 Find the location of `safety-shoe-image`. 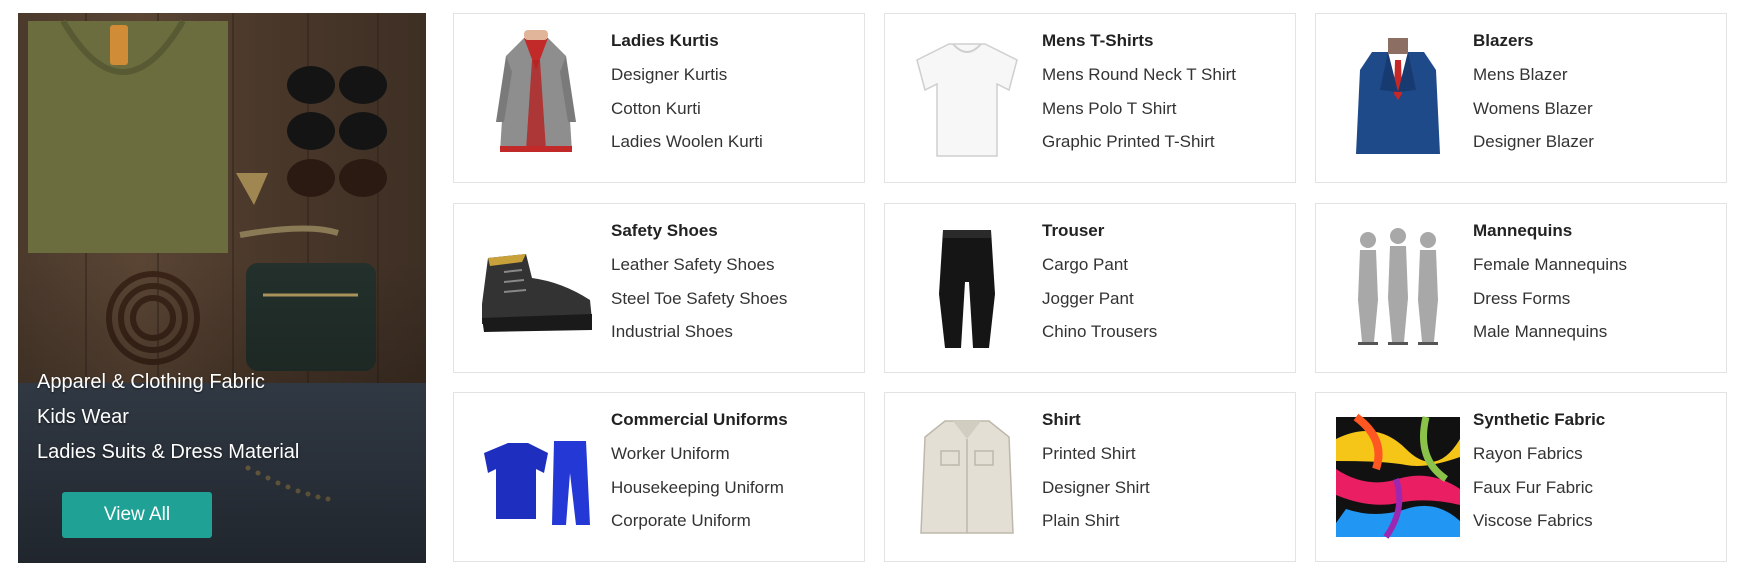

safety-shoe-image is located at coordinates (536, 288).